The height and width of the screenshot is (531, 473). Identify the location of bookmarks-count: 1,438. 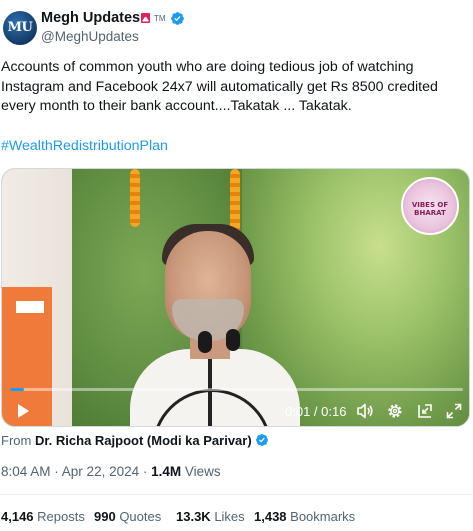
(270, 516).